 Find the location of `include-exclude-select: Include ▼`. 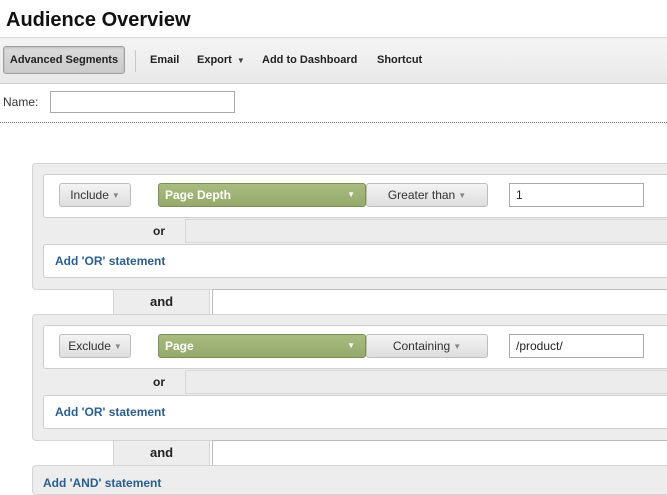

include-exclude-select: Include ▼ is located at coordinates (95, 195).